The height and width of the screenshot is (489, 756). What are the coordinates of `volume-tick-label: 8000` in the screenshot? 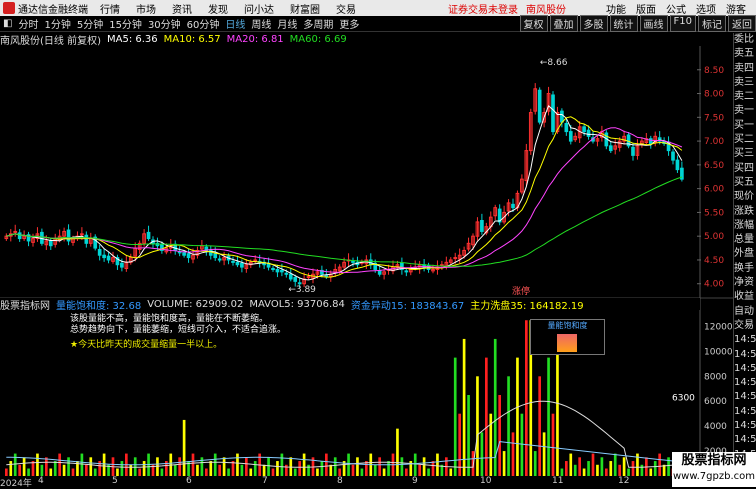 It's located at (715, 377).